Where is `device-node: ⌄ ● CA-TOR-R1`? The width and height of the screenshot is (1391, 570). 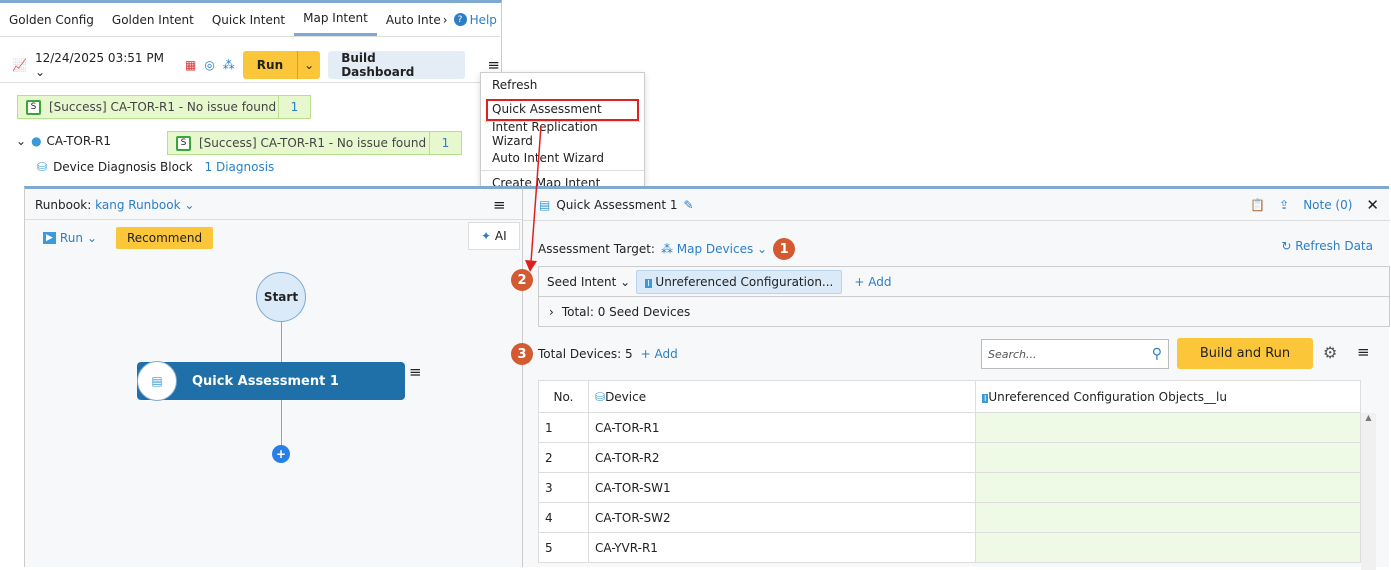
device-node: ⌄ ● CA-TOR-R1 is located at coordinates (63, 141).